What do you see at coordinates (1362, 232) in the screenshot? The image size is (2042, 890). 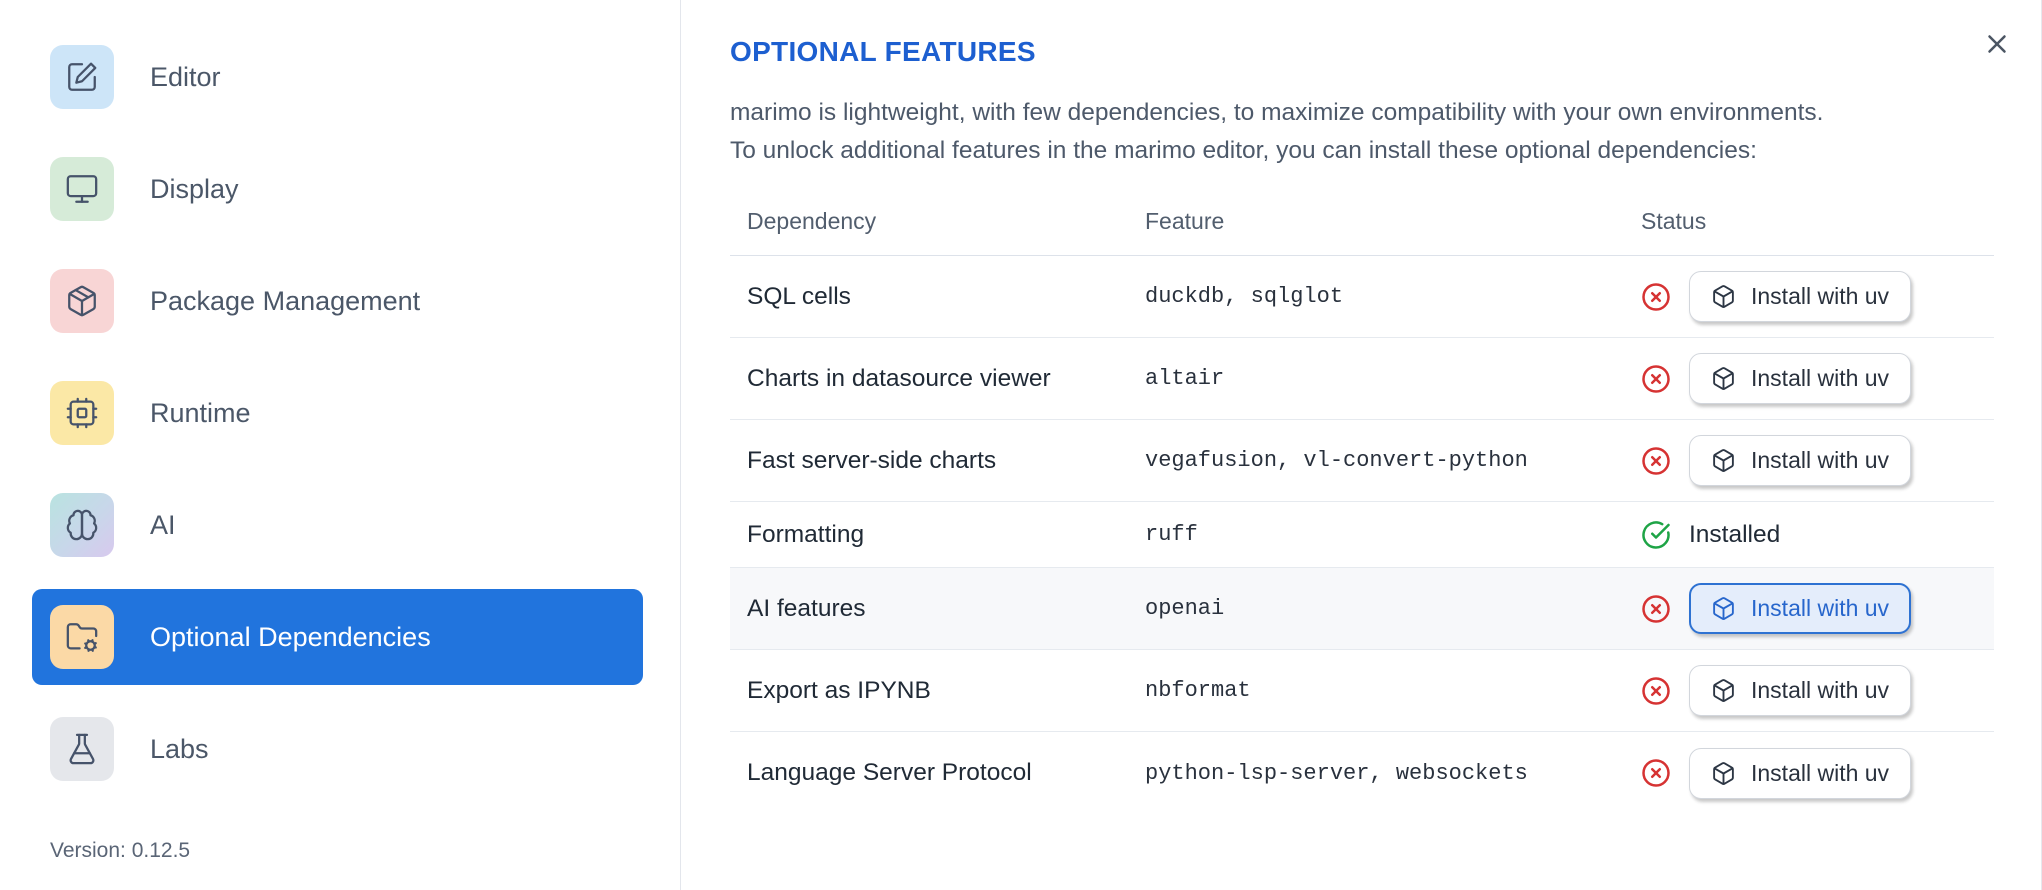 I see `table-header: Dependency Feature Status` at bounding box center [1362, 232].